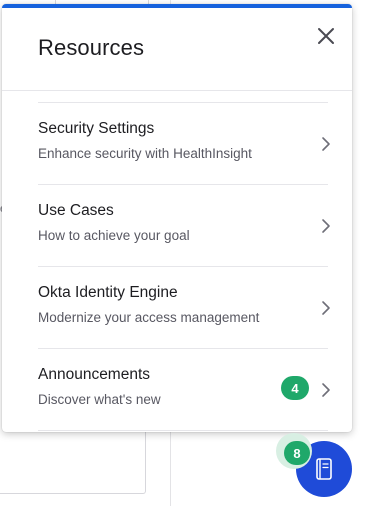  Describe the element at coordinates (76, 210) in the screenshot. I see `item-title: Use Cases` at that location.